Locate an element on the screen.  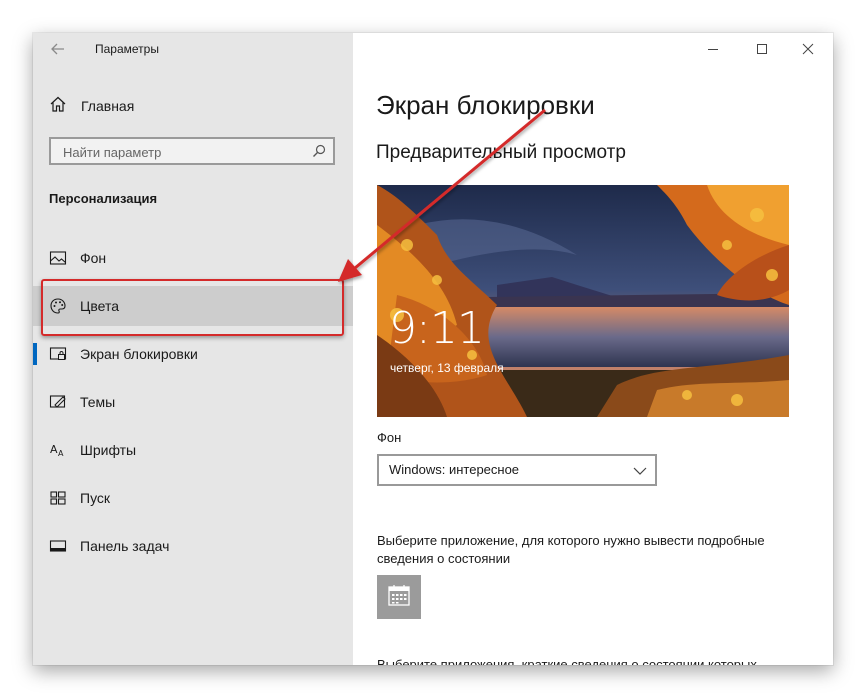
chevron-down-icon is located at coordinates (640, 470).